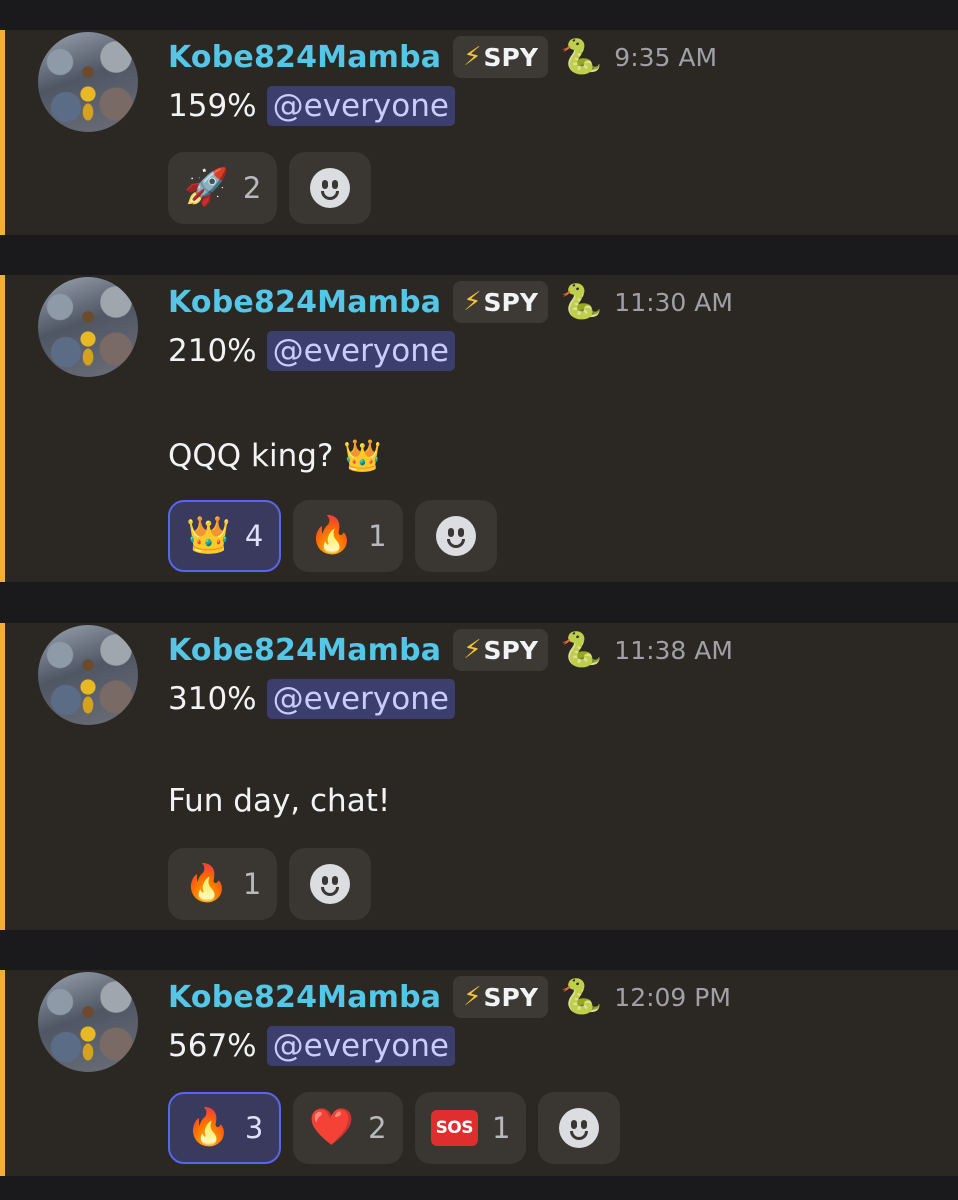 The height and width of the screenshot is (1200, 958). I want to click on reaction-fire: 🔥 3, so click(225, 1128).